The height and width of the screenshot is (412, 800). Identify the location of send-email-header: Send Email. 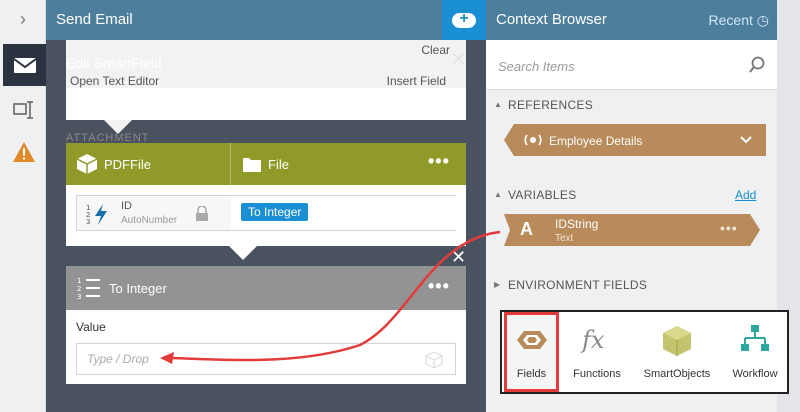
(244, 20).